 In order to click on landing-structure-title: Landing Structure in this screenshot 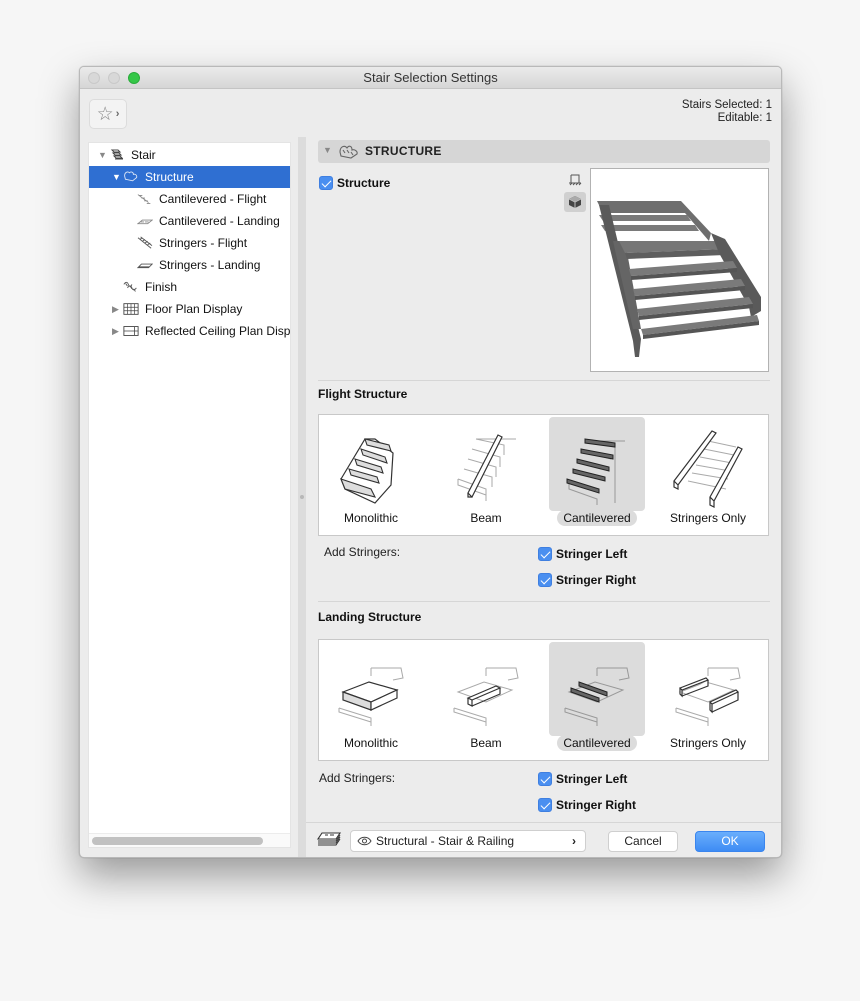, I will do `click(370, 617)`.